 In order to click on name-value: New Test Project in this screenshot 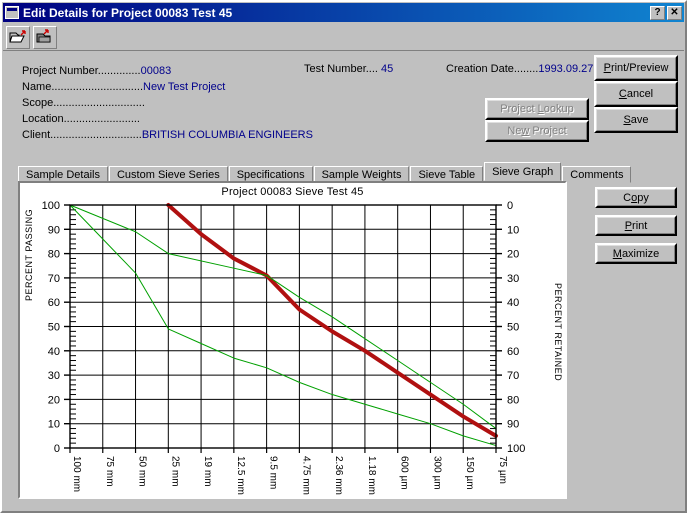, I will do `click(184, 87)`.